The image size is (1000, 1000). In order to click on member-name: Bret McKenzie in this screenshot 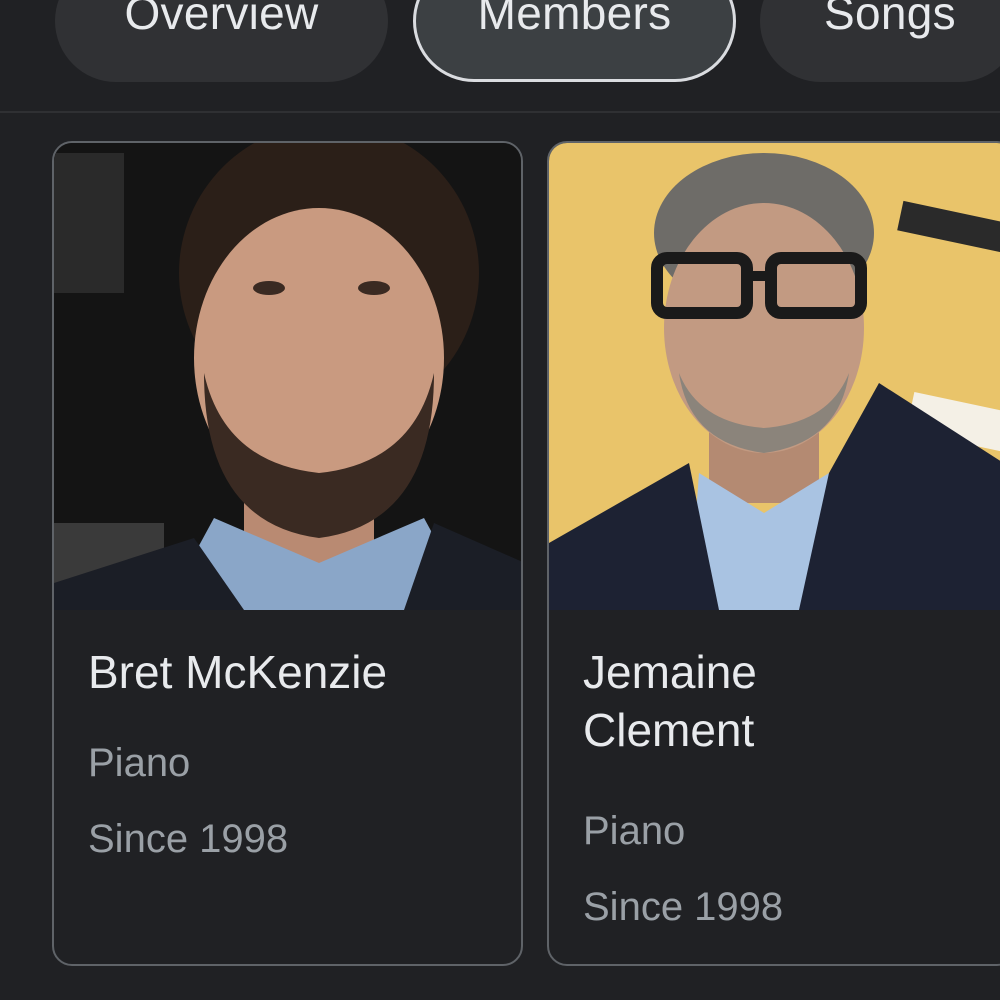, I will do `click(238, 672)`.